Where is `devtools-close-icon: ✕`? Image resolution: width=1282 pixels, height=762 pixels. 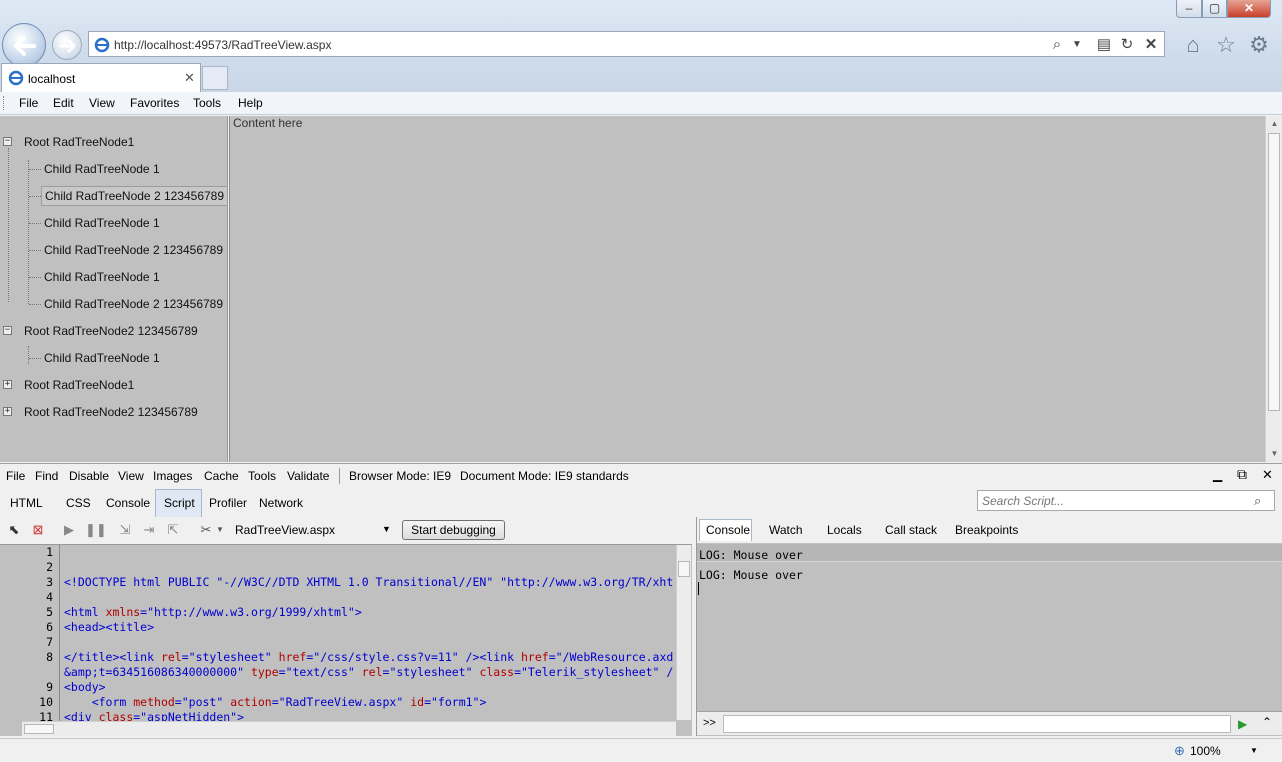
devtools-close-icon: ✕ is located at coordinates (1267, 475).